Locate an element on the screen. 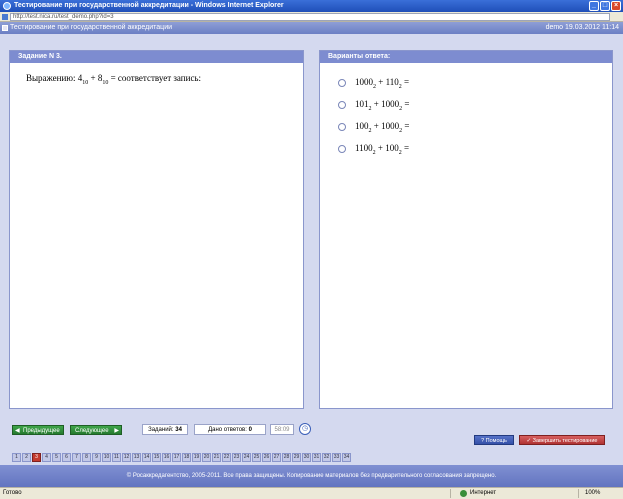 The height and width of the screenshot is (499, 623). question-number-19: 19 is located at coordinates (196, 457).